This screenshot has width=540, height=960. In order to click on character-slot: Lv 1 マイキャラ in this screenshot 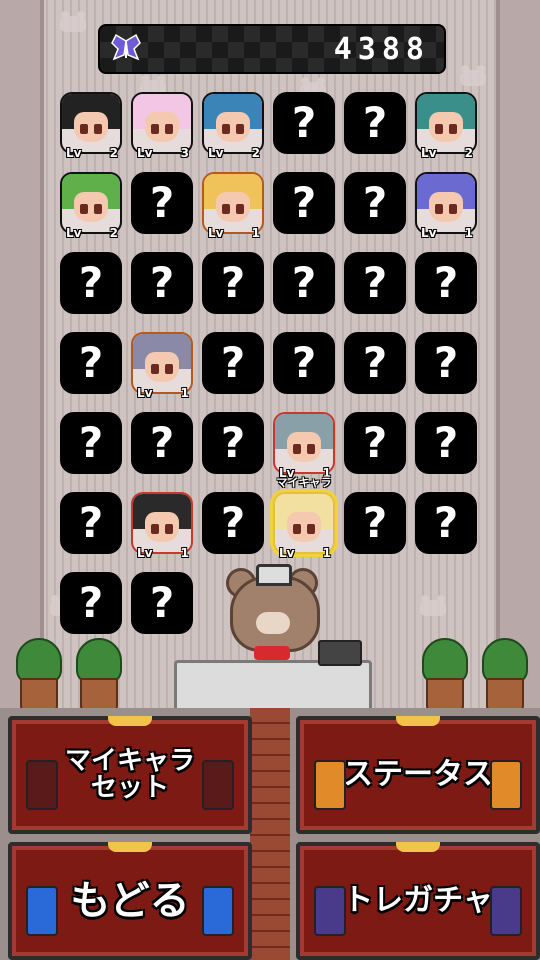, I will do `click(304, 518)`.